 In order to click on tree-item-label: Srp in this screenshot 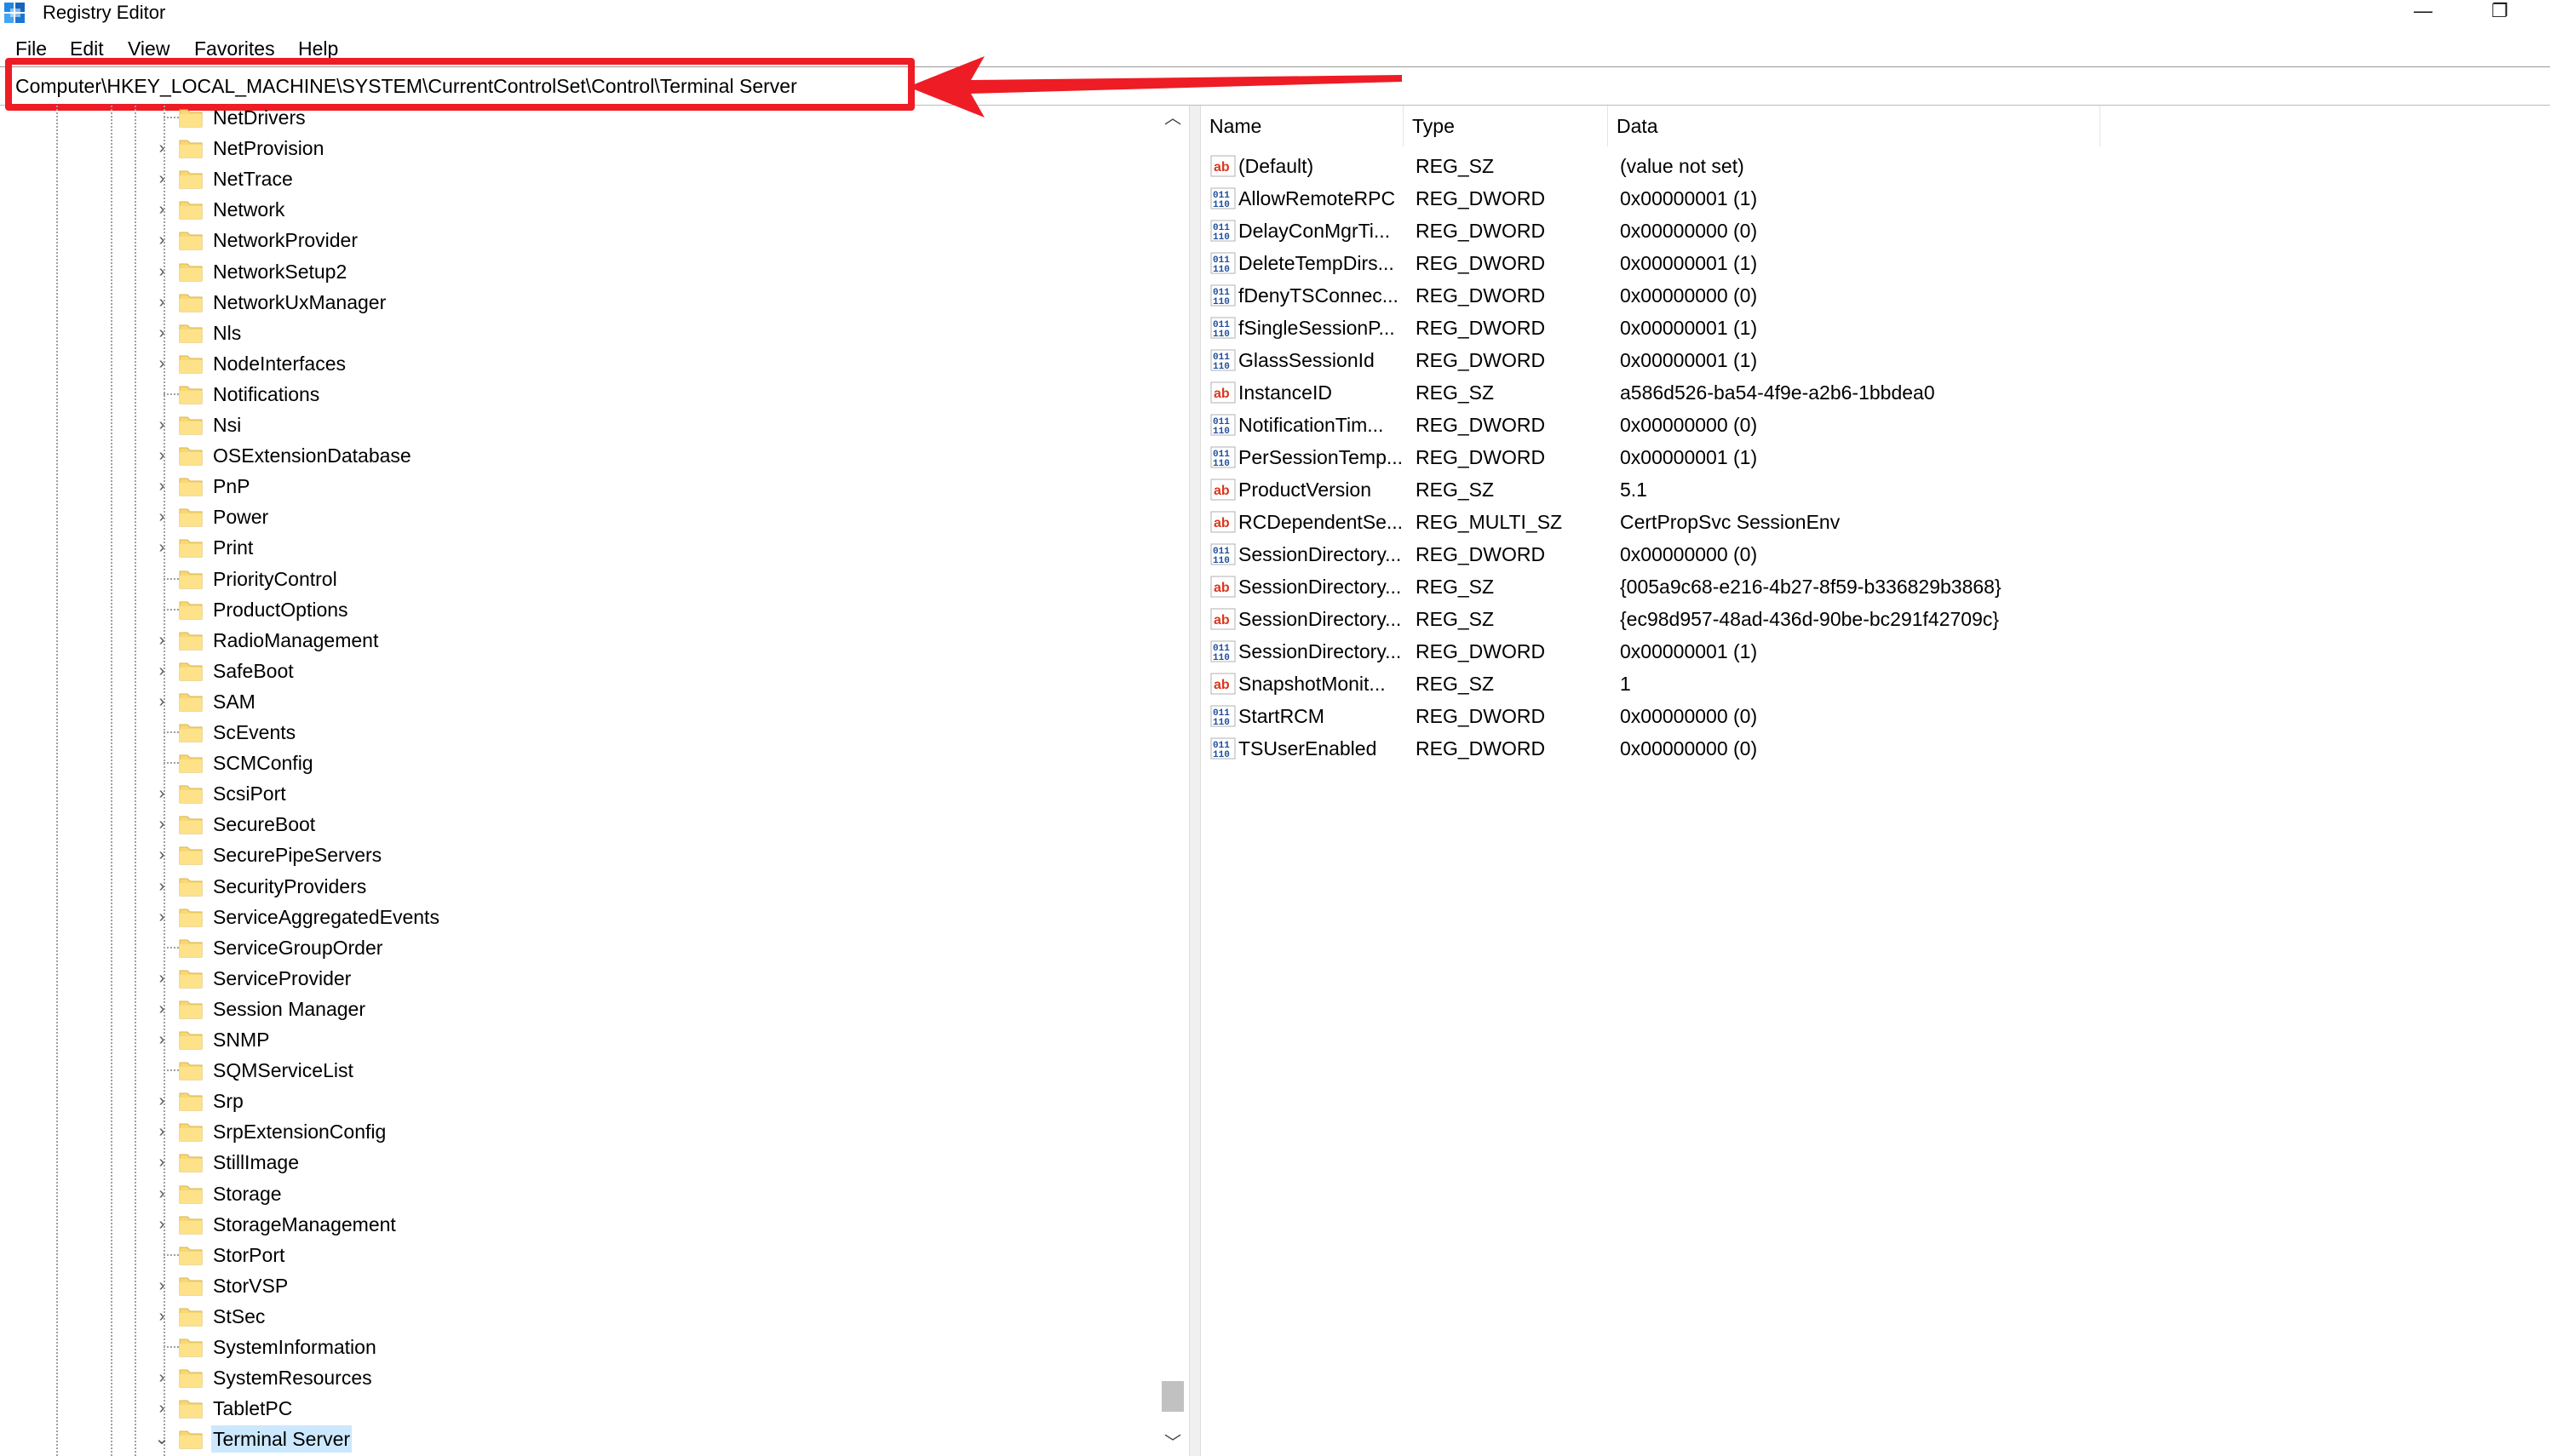, I will do `click(228, 1101)`.